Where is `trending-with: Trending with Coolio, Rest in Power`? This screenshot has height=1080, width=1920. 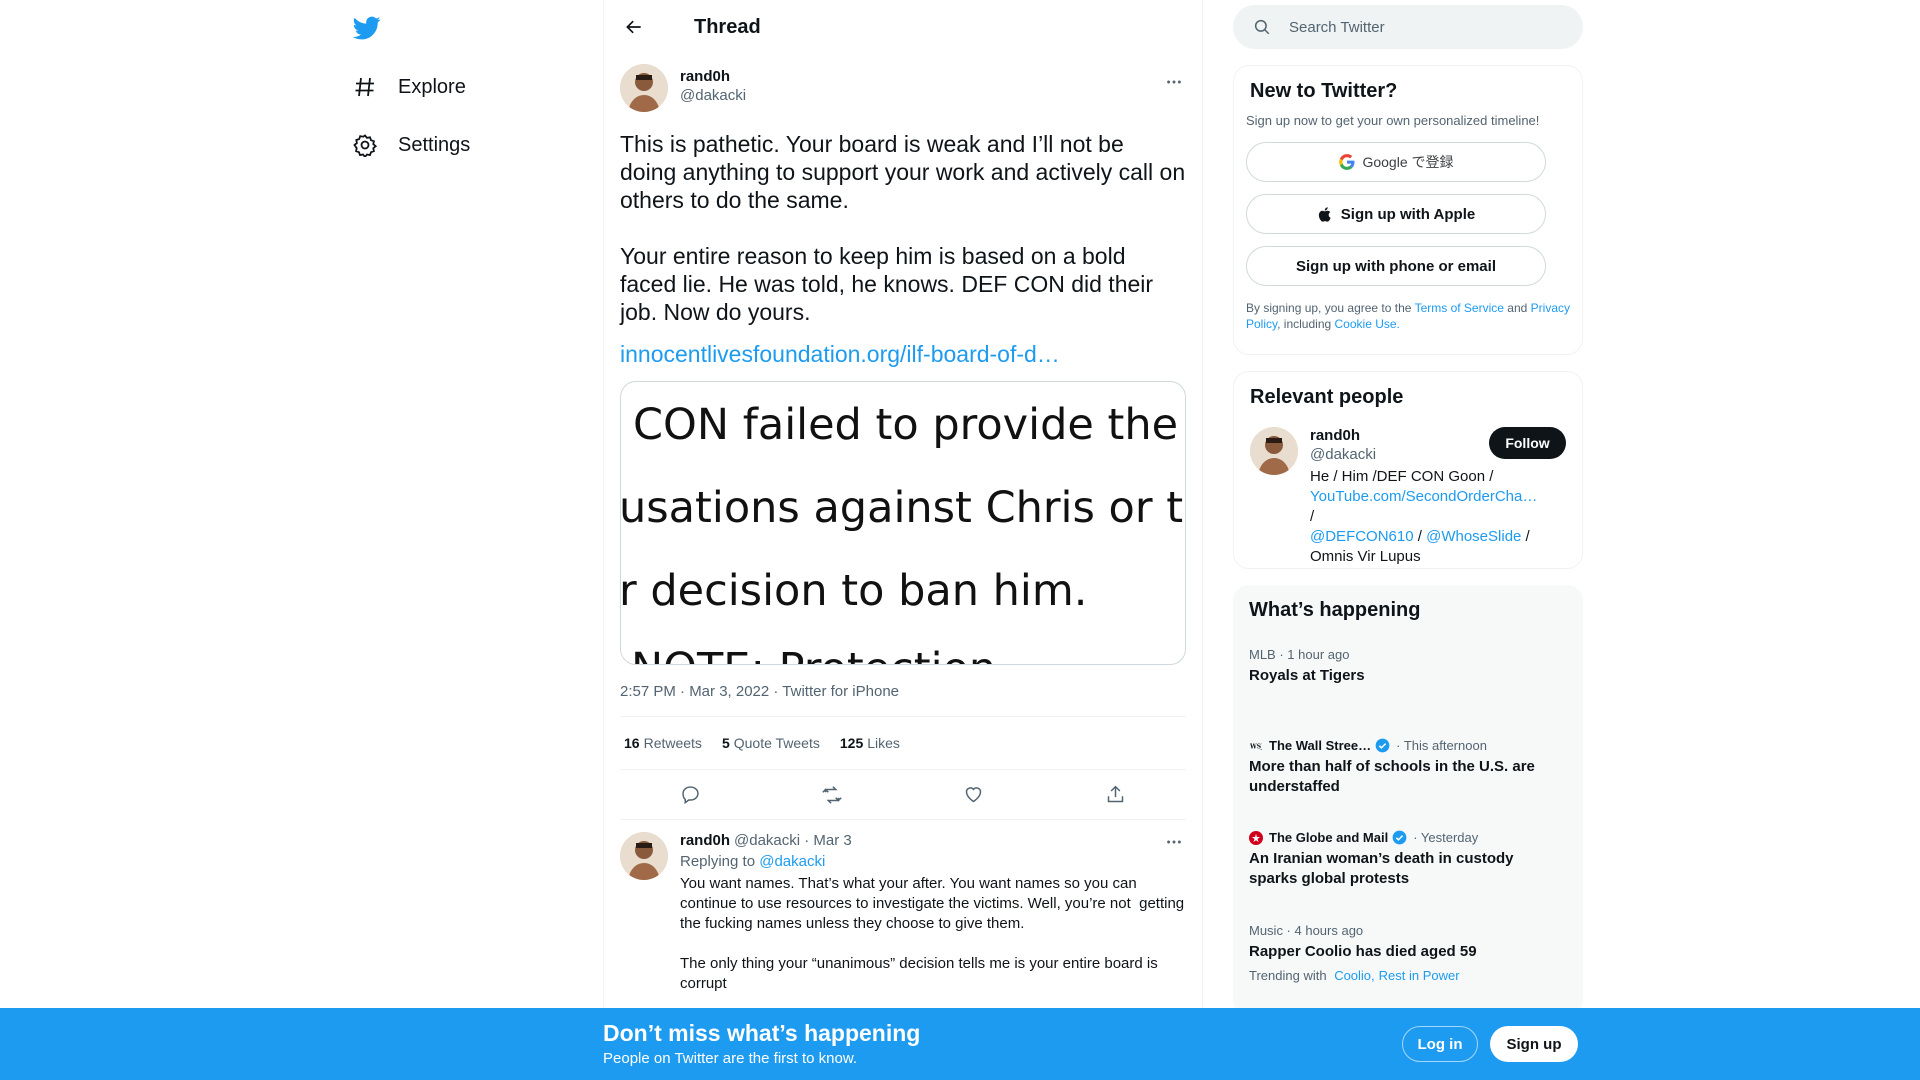 trending-with: Trending with Coolio, Rest in Power is located at coordinates (1354, 975).